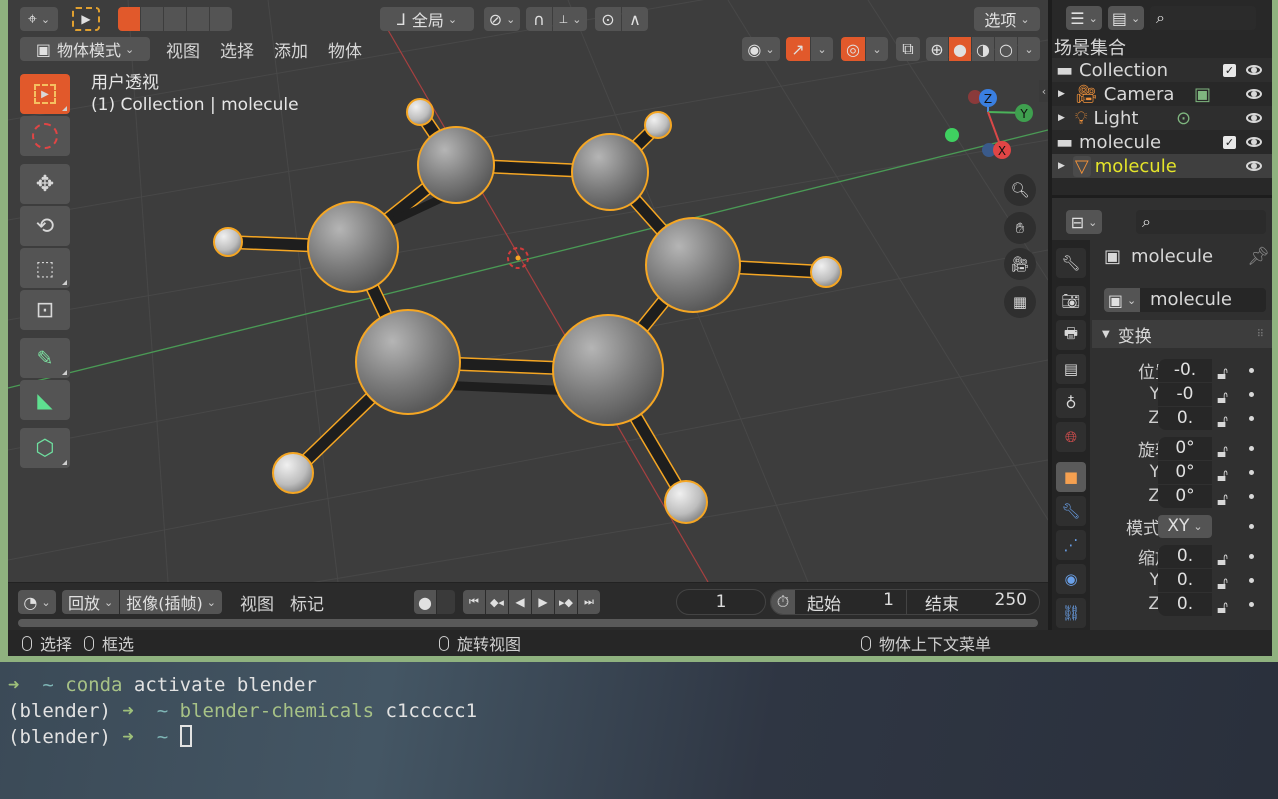 This screenshot has width=1278, height=799. I want to click on overlay-toggle: ◎, so click(853, 49).